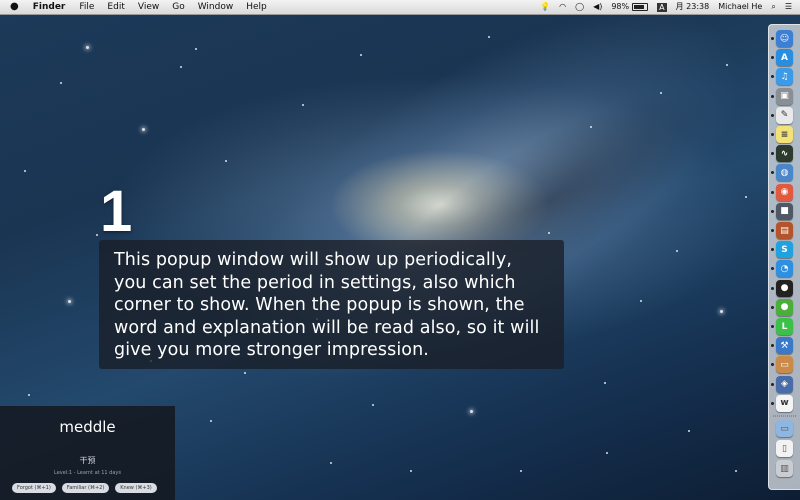 The width and height of the screenshot is (800, 500). What do you see at coordinates (784, 173) in the screenshot?
I see `network-utility-icon: ◍` at bounding box center [784, 173].